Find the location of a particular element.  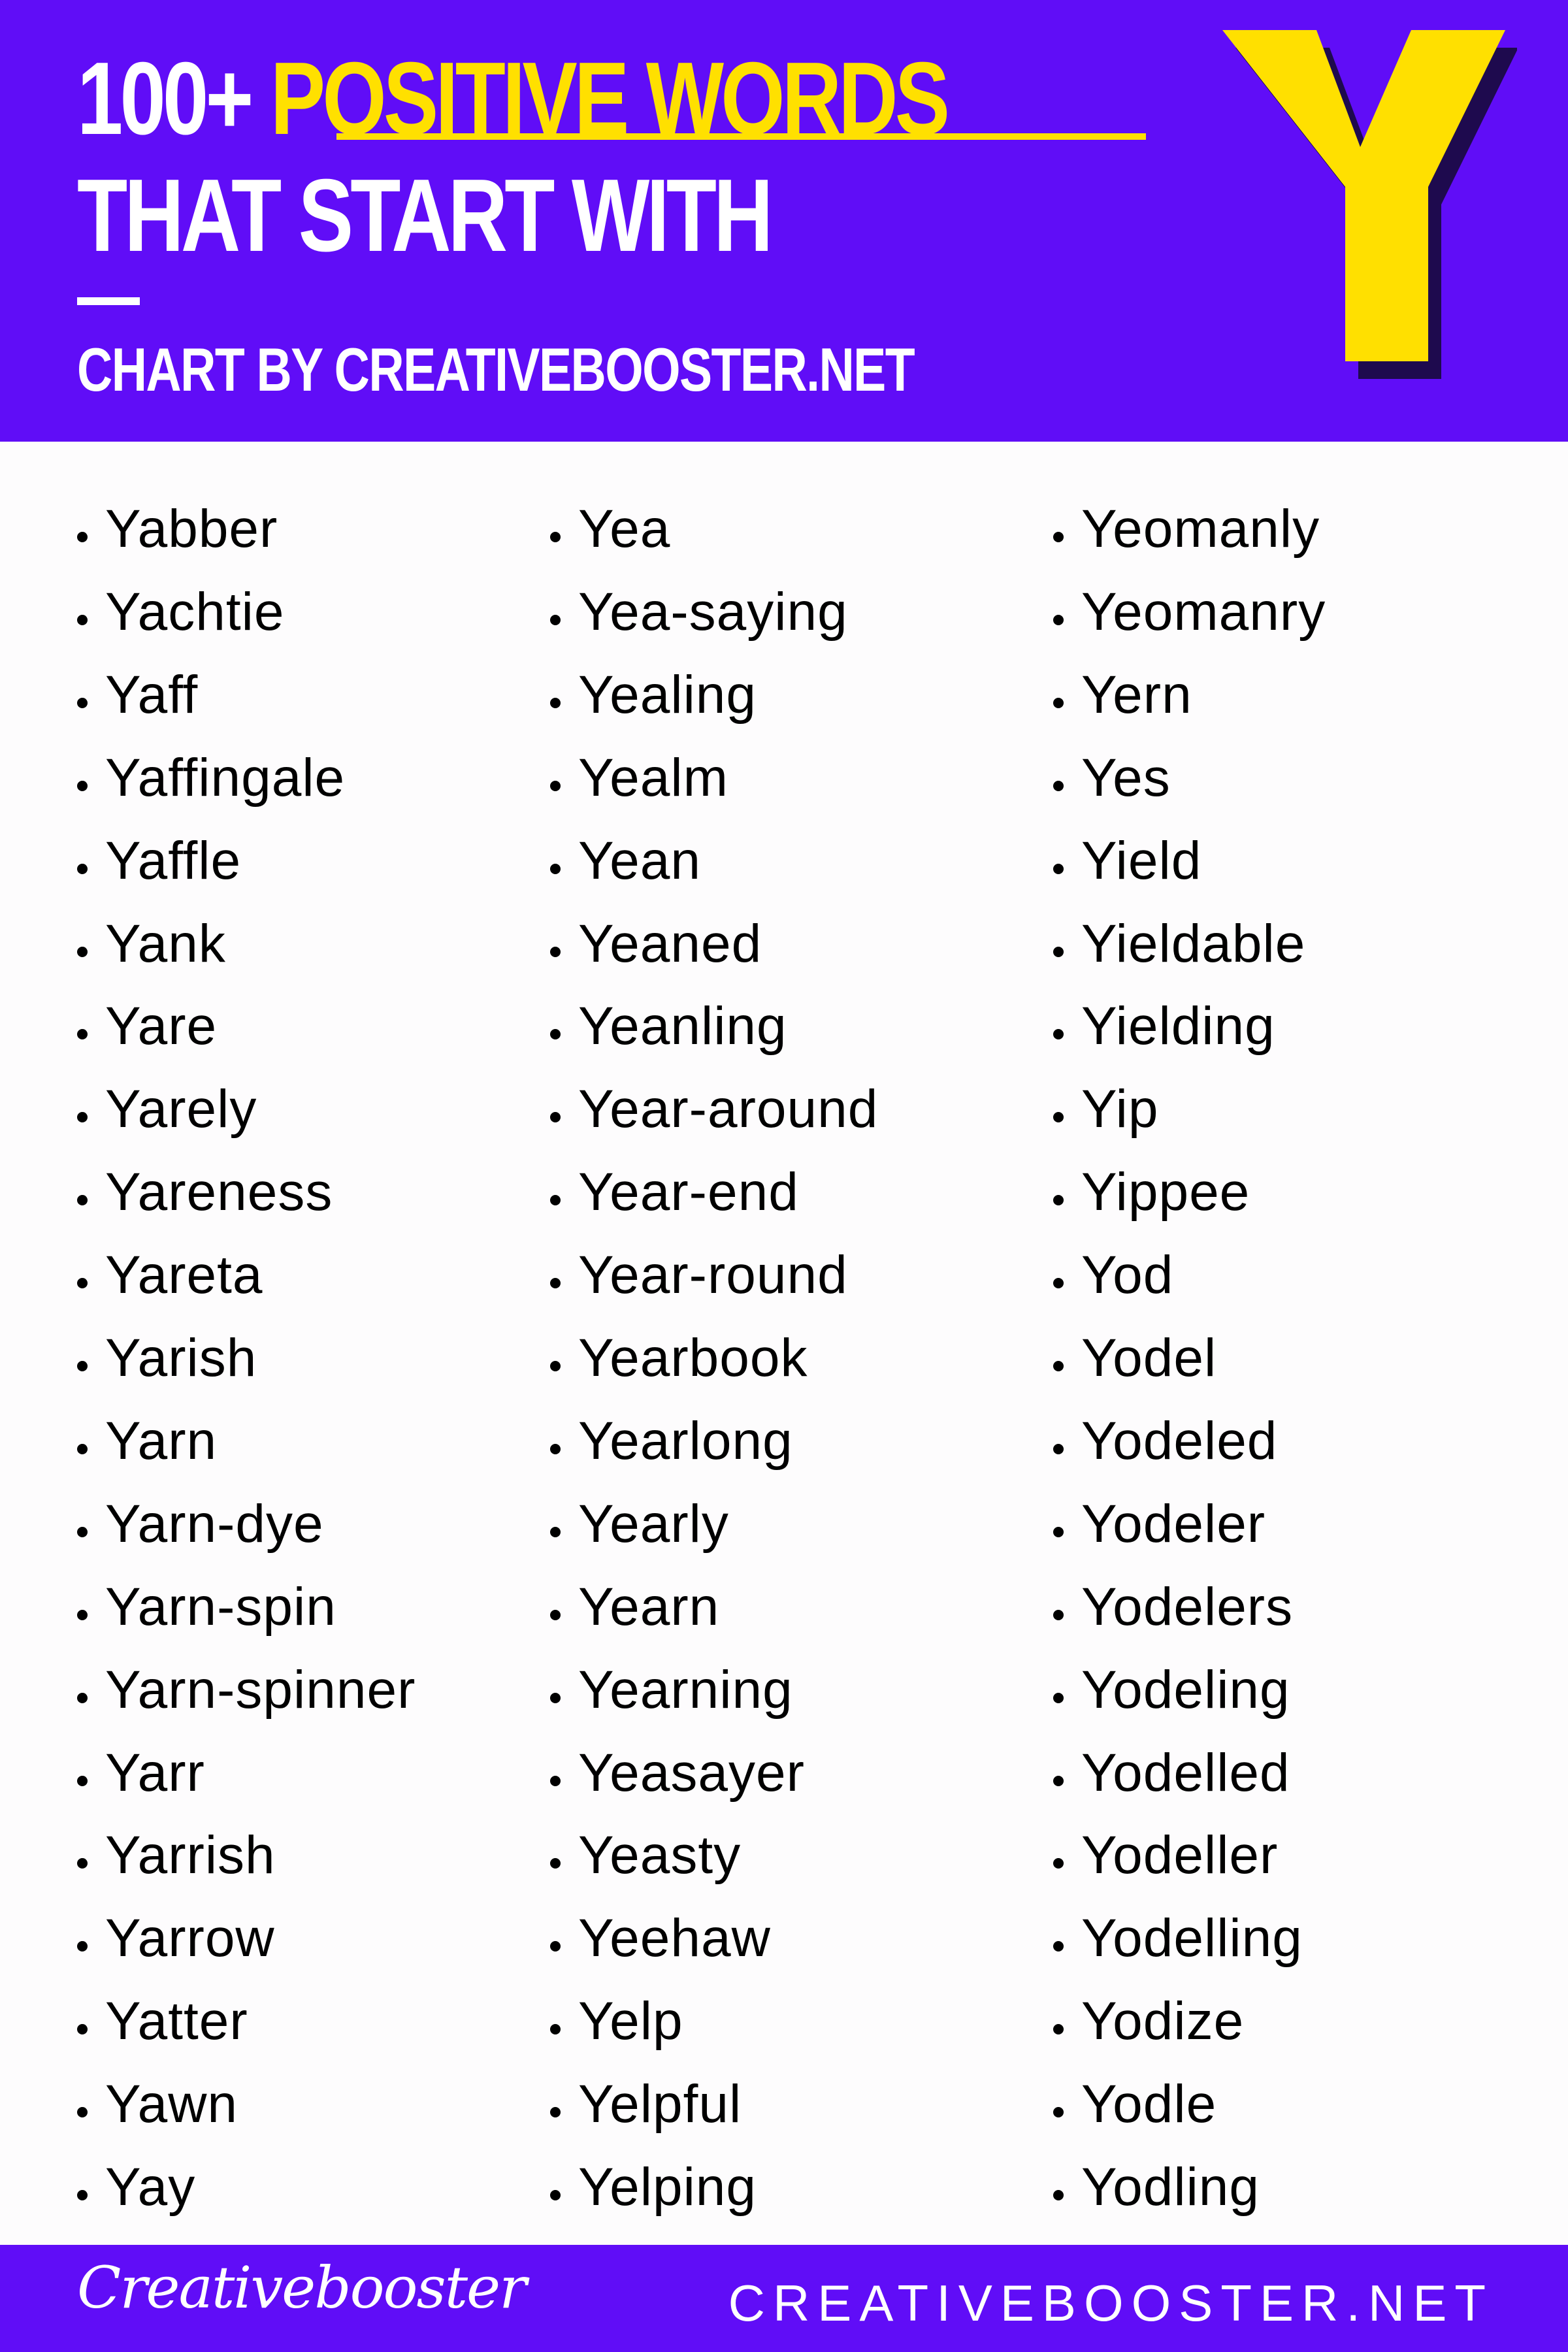

word-list-item: Yieldable is located at coordinates (1179, 944).